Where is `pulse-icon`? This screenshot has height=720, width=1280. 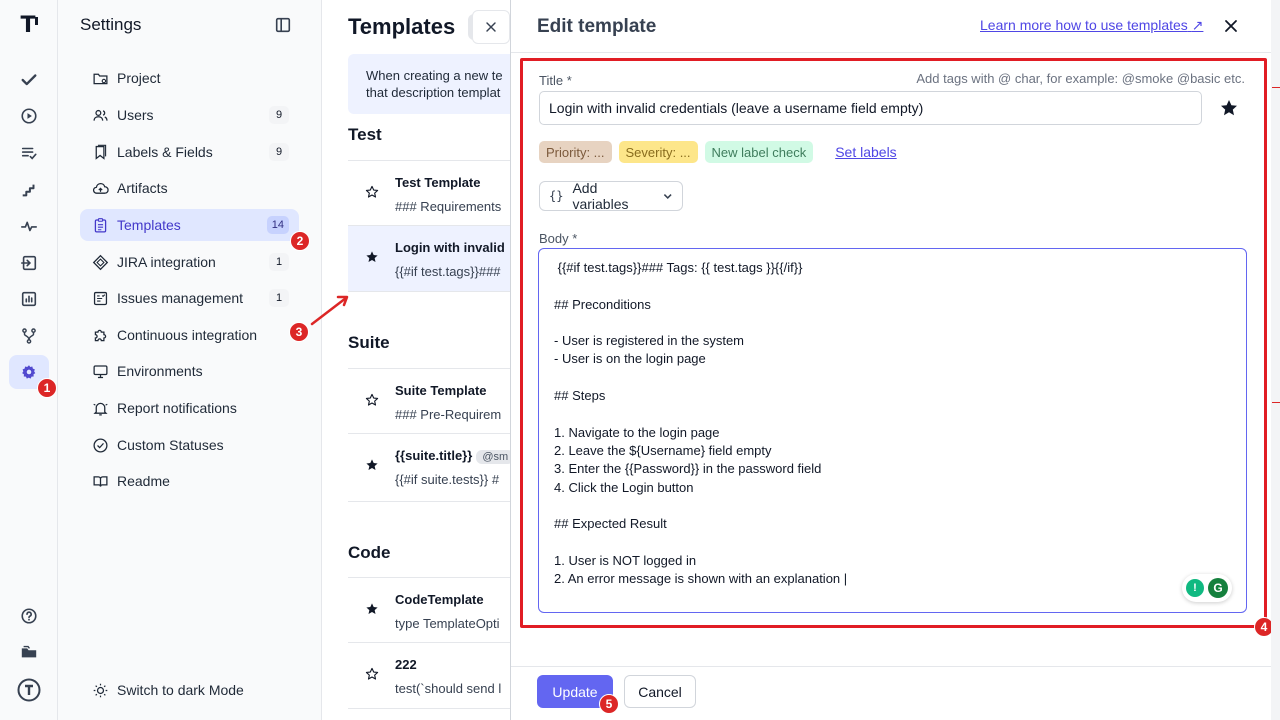 pulse-icon is located at coordinates (29, 226).